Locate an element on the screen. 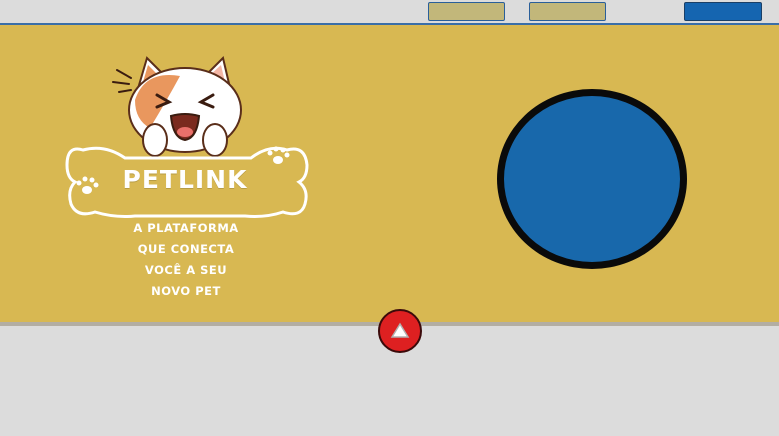 Image resolution: width=779 pixels, height=436 pixels. tagline-line: VOCÊ A SEU is located at coordinates (186, 270).